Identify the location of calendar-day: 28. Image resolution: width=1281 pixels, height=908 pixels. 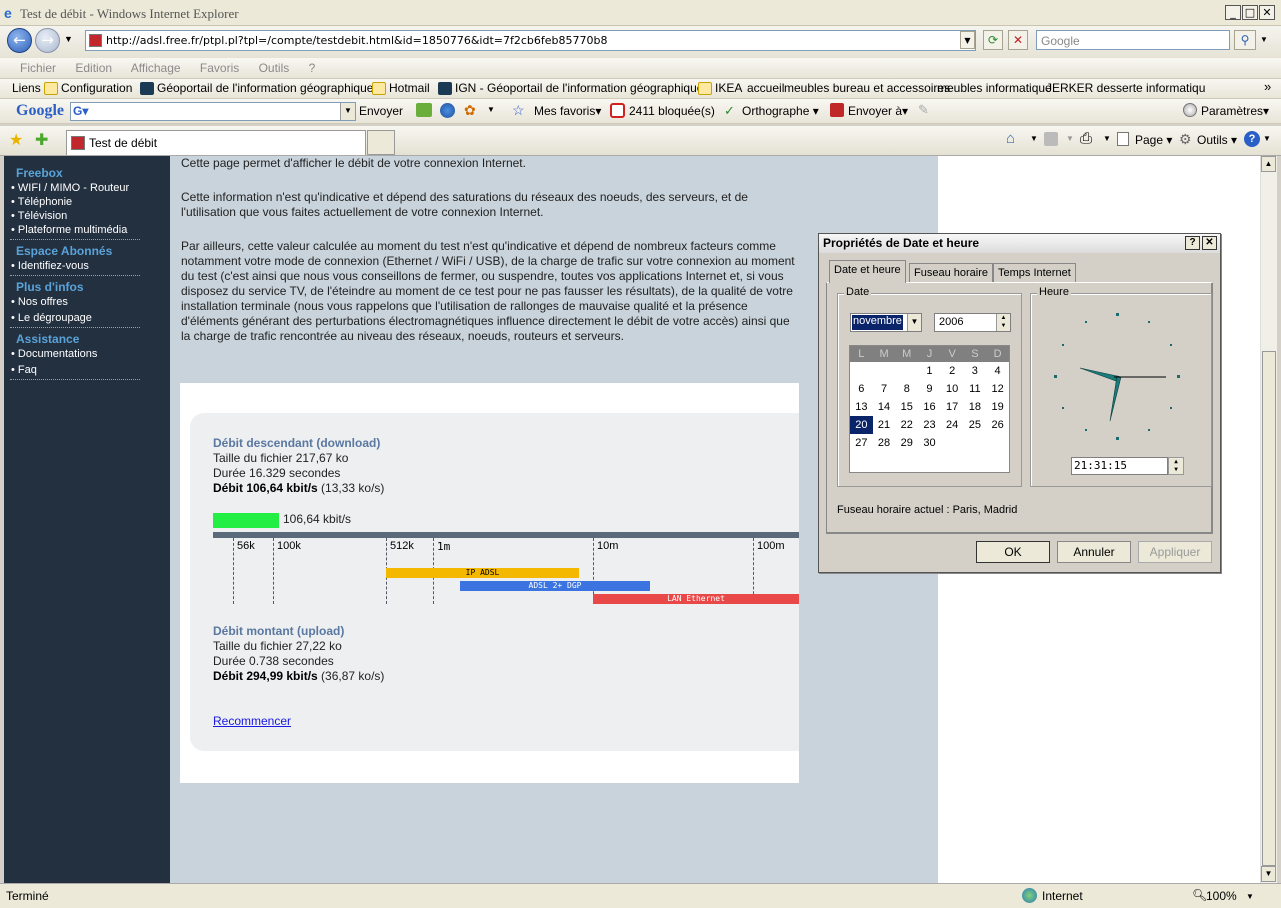
(884, 443).